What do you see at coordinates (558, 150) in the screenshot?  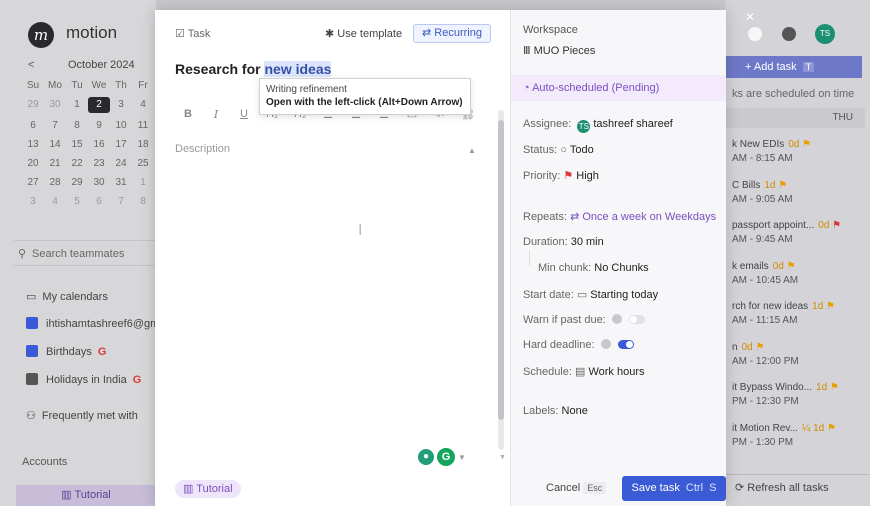 I see `status-field: Status: ○ Todo` at bounding box center [558, 150].